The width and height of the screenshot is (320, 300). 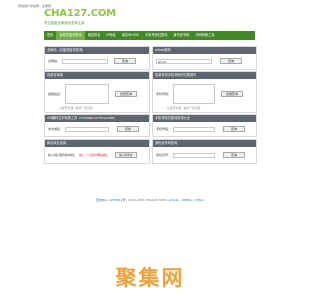 I want to click on panel-title: 批量查询手机号码的归属城市, so click(x=204, y=75).